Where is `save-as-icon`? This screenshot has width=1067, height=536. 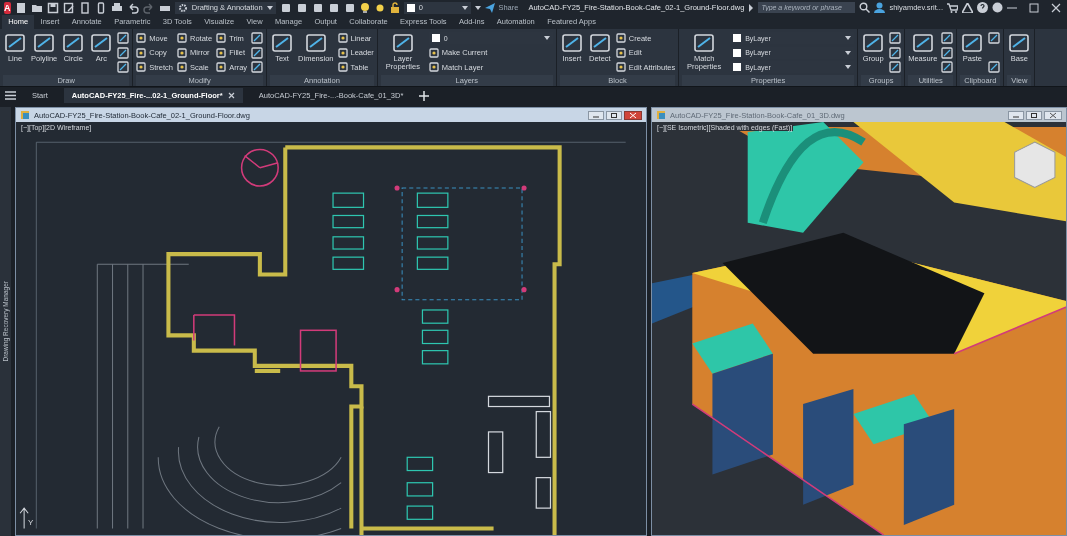
save-as-icon is located at coordinates (68, 7).